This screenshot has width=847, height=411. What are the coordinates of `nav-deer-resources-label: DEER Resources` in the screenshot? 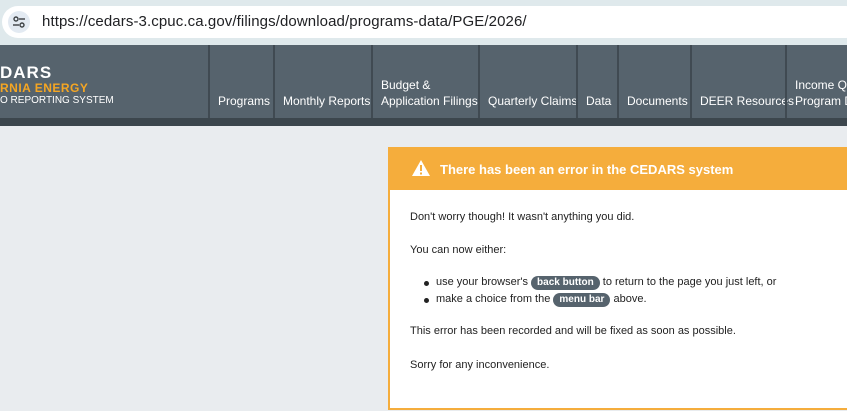 It's located at (747, 101).